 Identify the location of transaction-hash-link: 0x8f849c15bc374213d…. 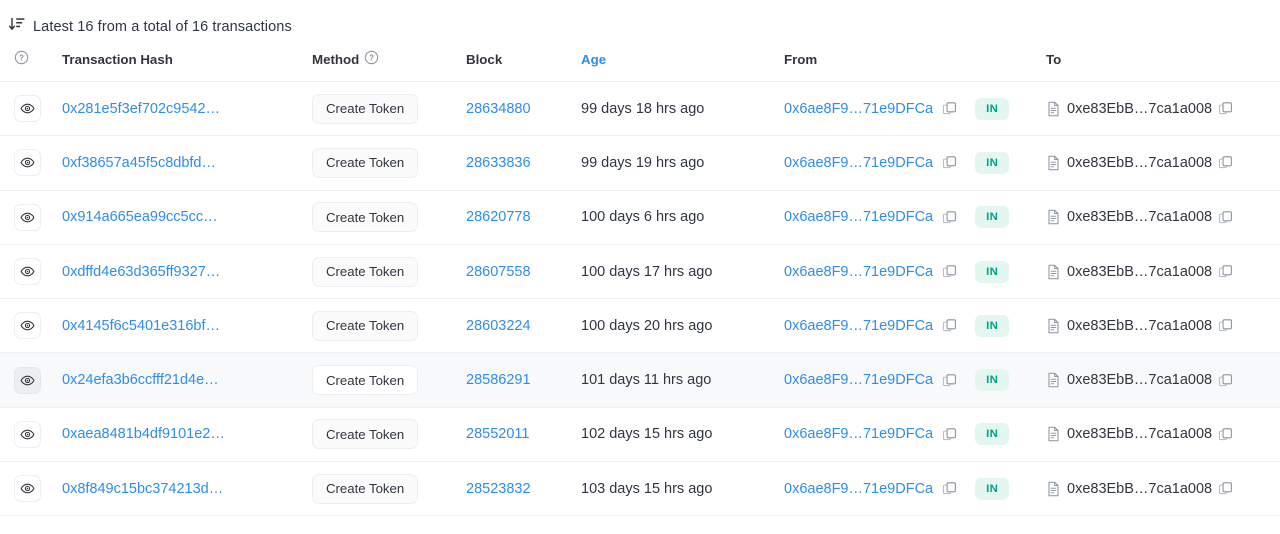
(142, 489).